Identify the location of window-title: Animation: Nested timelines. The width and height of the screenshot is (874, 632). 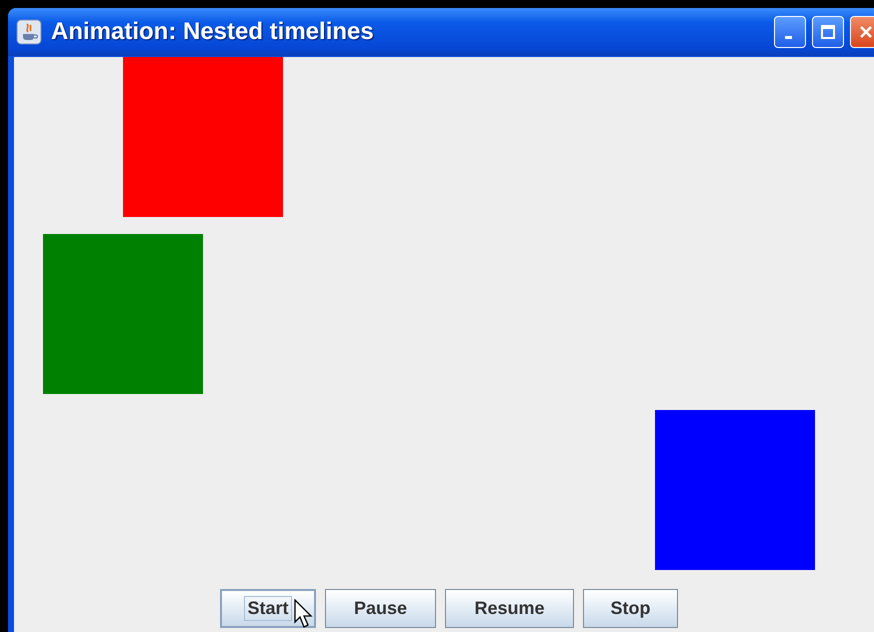
(212, 32).